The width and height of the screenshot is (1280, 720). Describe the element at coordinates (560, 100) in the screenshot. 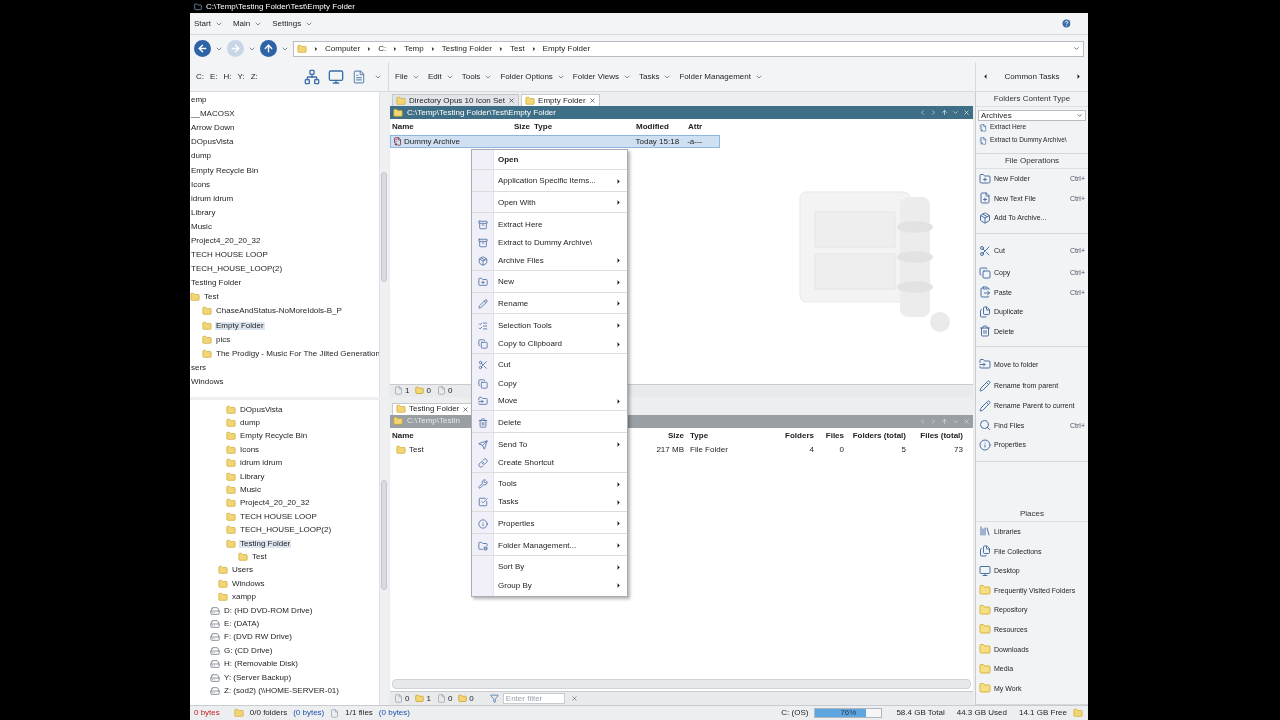

I see `lister-tab: Empty Folder` at that location.